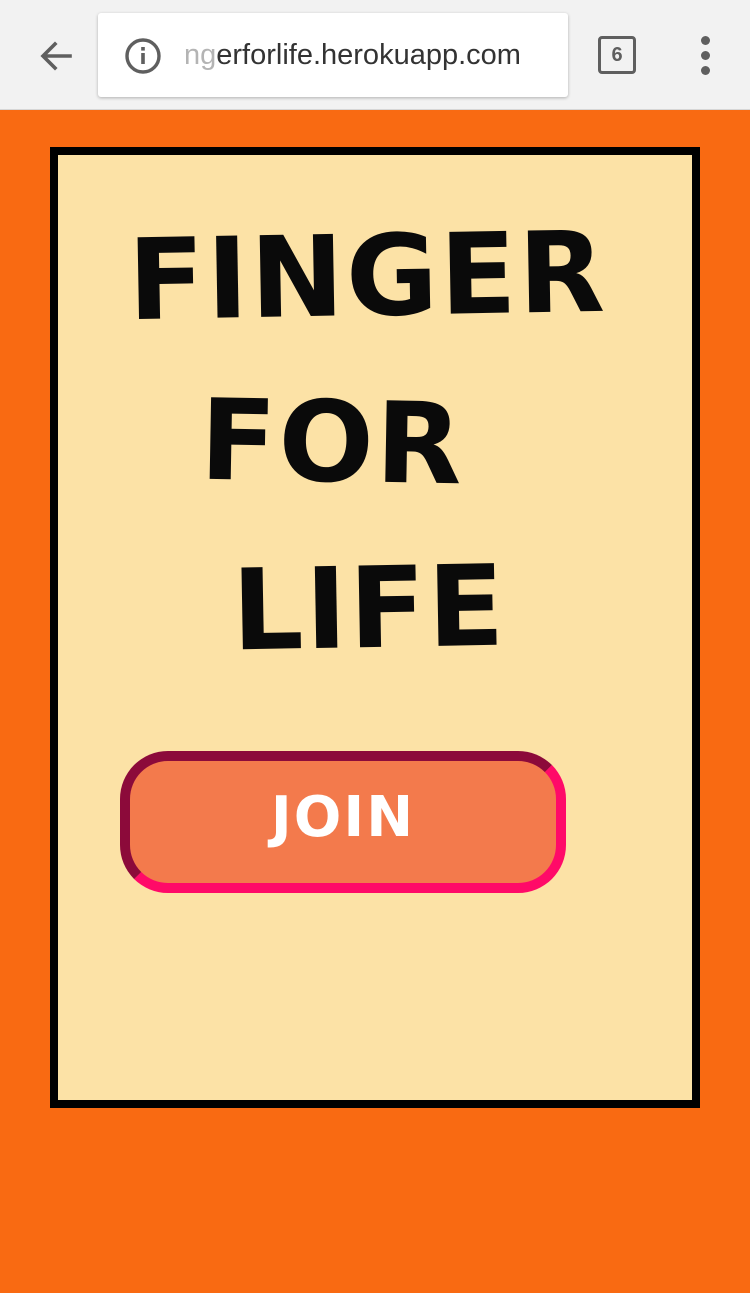 This screenshot has height=1293, width=750. What do you see at coordinates (143, 56) in the screenshot?
I see `info-icon` at bounding box center [143, 56].